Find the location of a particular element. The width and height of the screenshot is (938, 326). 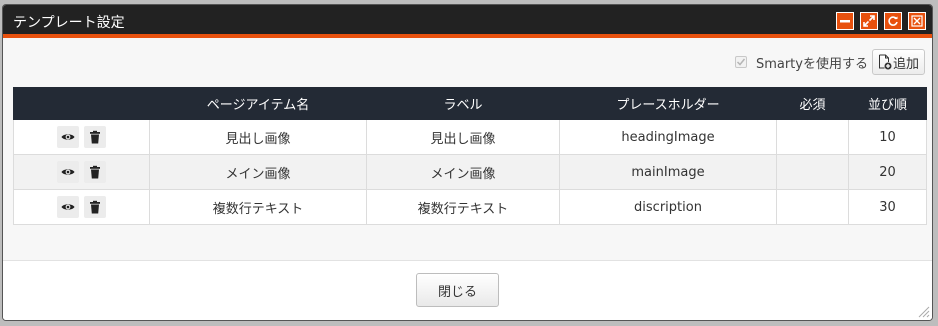

table-row: 見出し画像 見出し画像 headingImage 10 is located at coordinates (470, 137).